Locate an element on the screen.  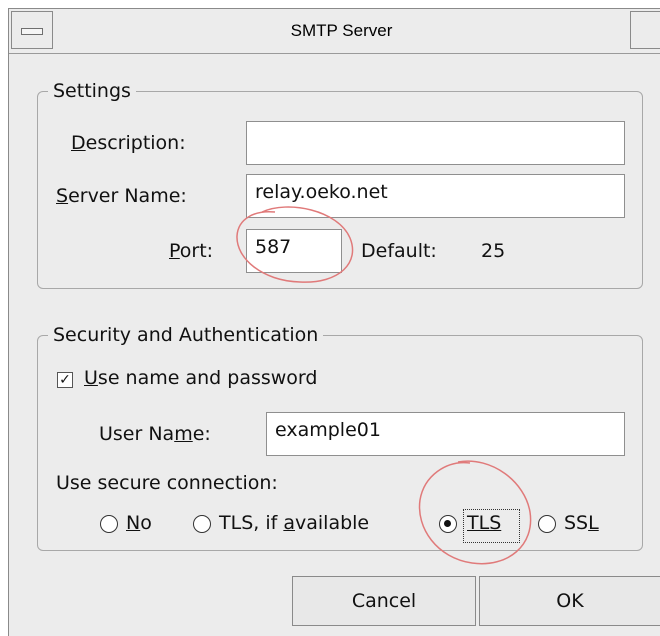
cancel-button: Cancel is located at coordinates (384, 601).